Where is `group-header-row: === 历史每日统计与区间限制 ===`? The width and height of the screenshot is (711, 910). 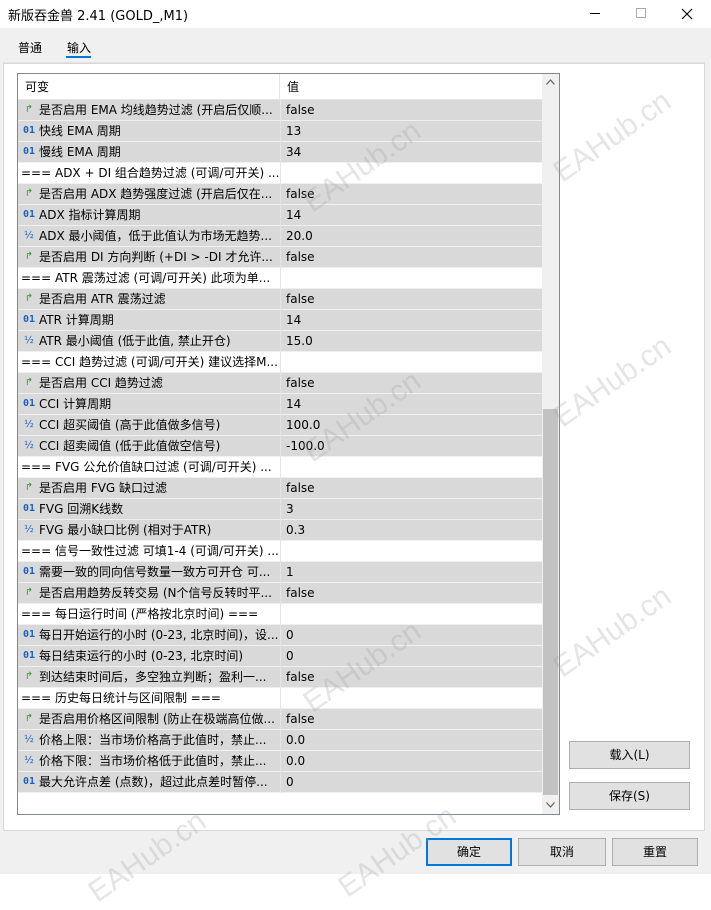 group-header-row: === 历史每日统计与区间限制 === is located at coordinates (280, 698).